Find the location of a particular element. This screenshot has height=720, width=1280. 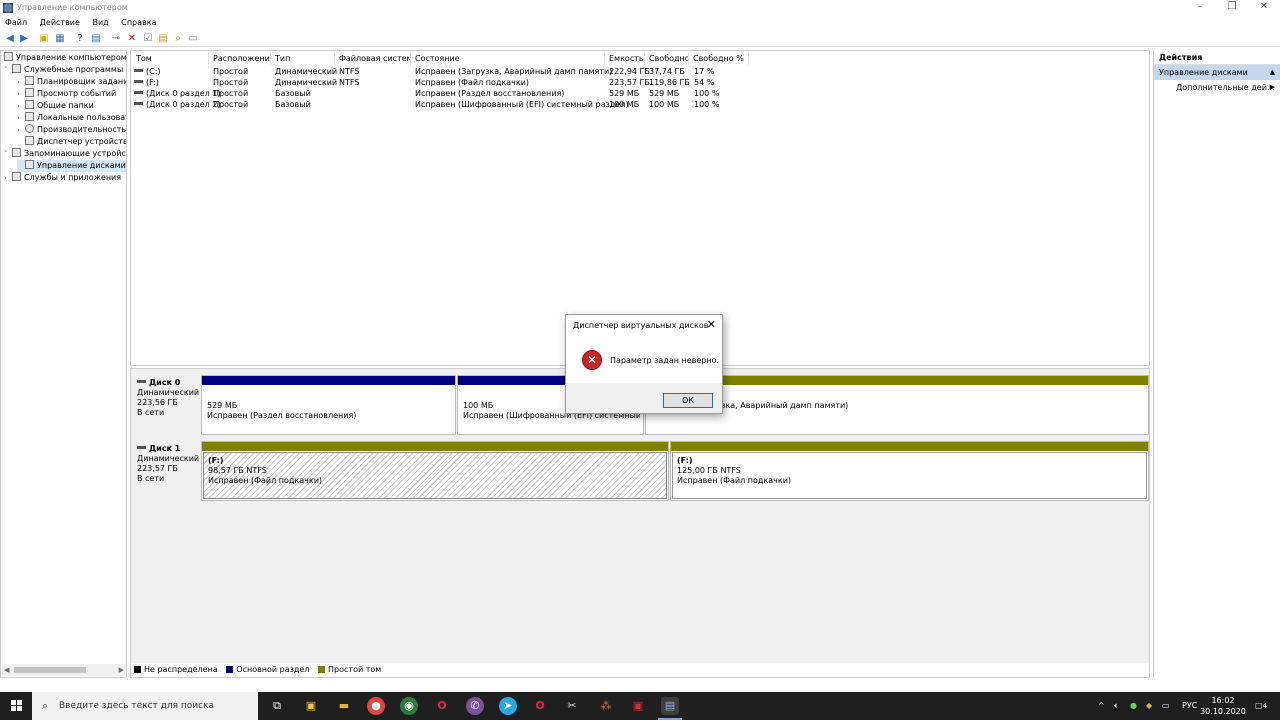

opera-icon: O is located at coordinates (442, 706).